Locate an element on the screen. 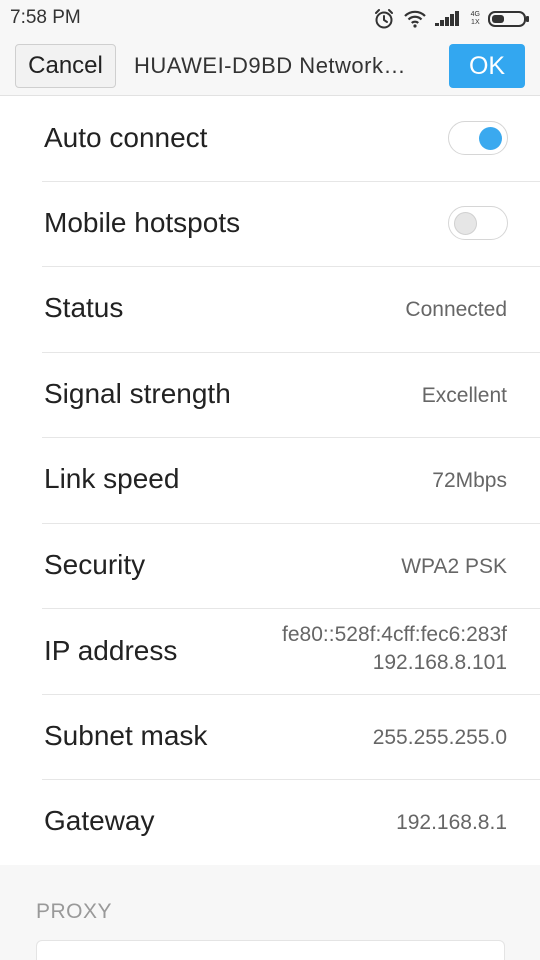  signal-strength-label: Signal strength is located at coordinates (137, 393).